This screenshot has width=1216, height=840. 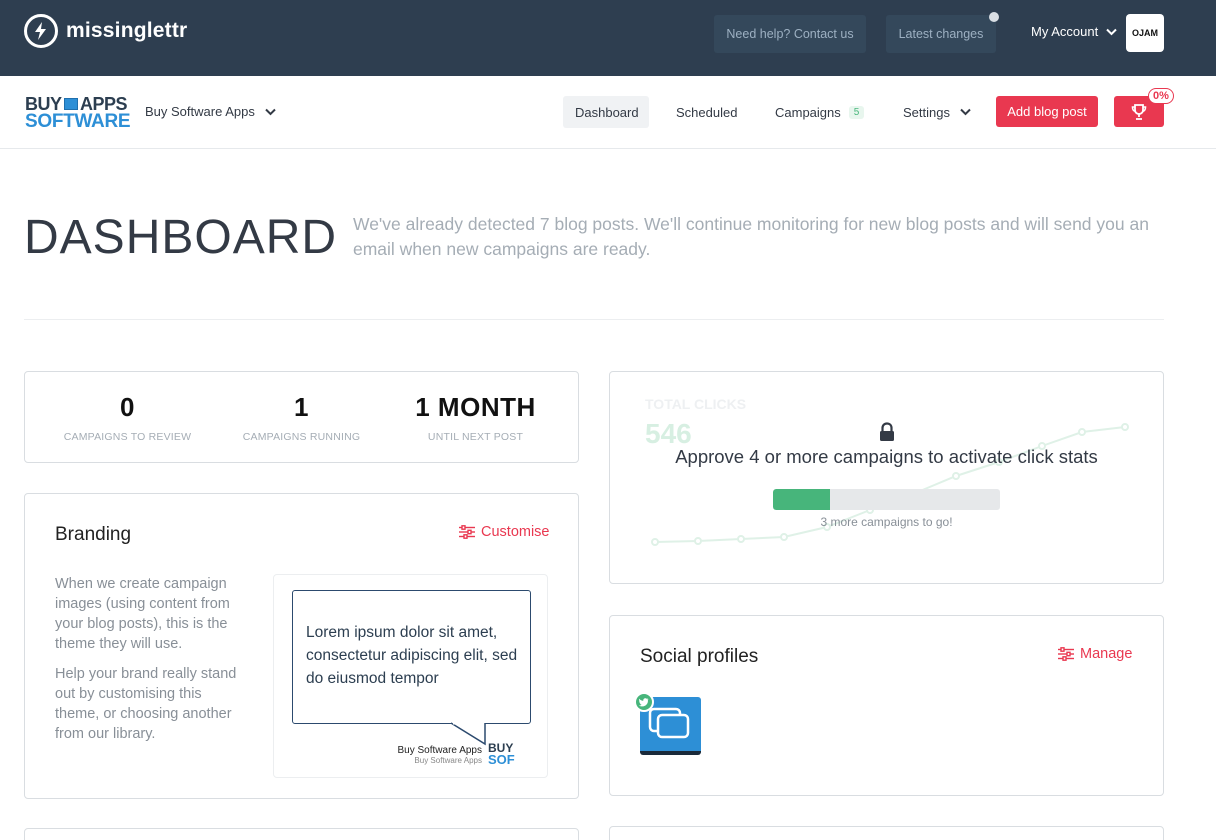 What do you see at coordinates (801, 499) in the screenshot?
I see `campaign-progress-fill` at bounding box center [801, 499].